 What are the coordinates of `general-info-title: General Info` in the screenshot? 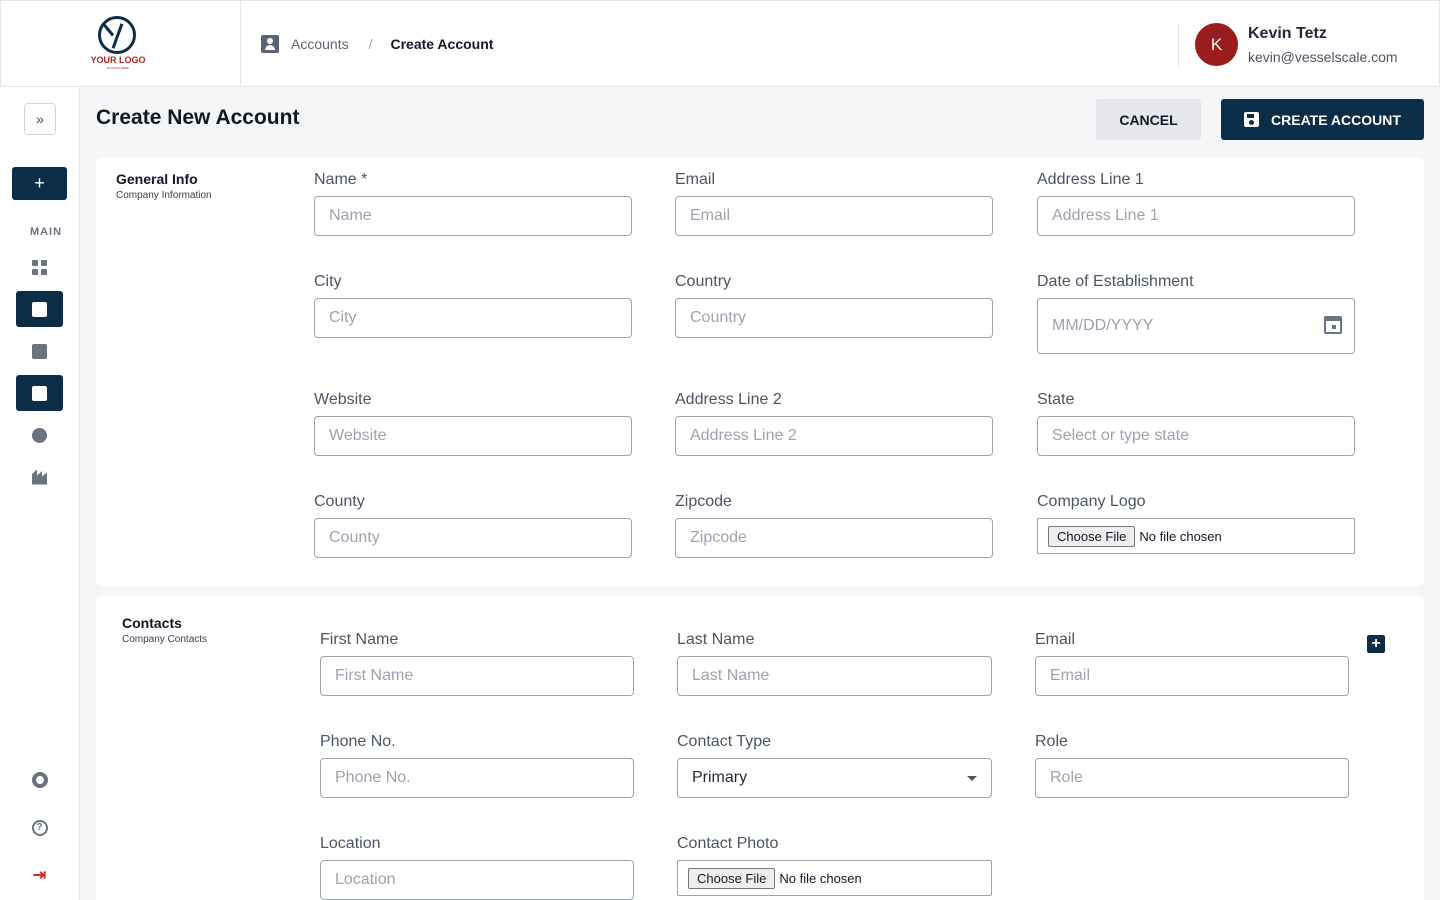 It's located at (157, 179).